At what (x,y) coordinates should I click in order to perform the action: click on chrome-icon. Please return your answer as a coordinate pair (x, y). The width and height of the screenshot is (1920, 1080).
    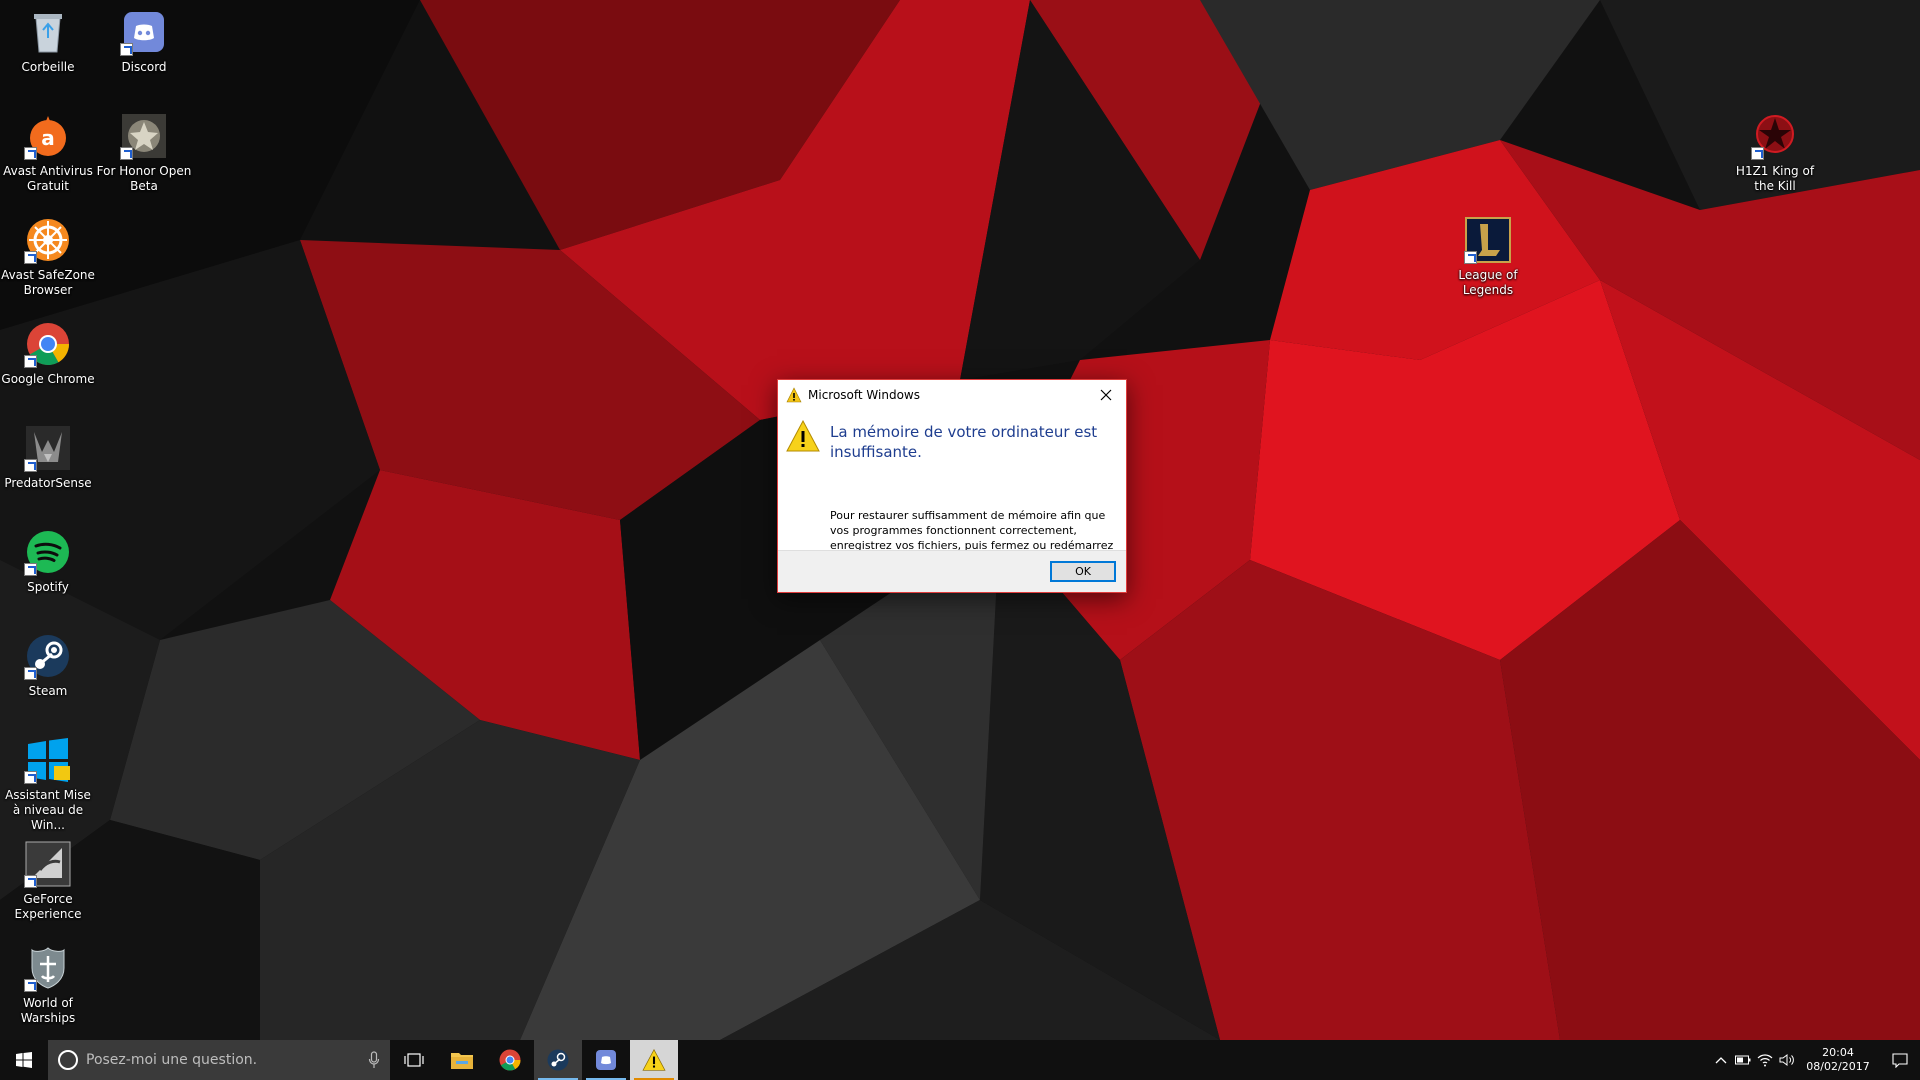
    Looking at the image, I should click on (510, 1060).